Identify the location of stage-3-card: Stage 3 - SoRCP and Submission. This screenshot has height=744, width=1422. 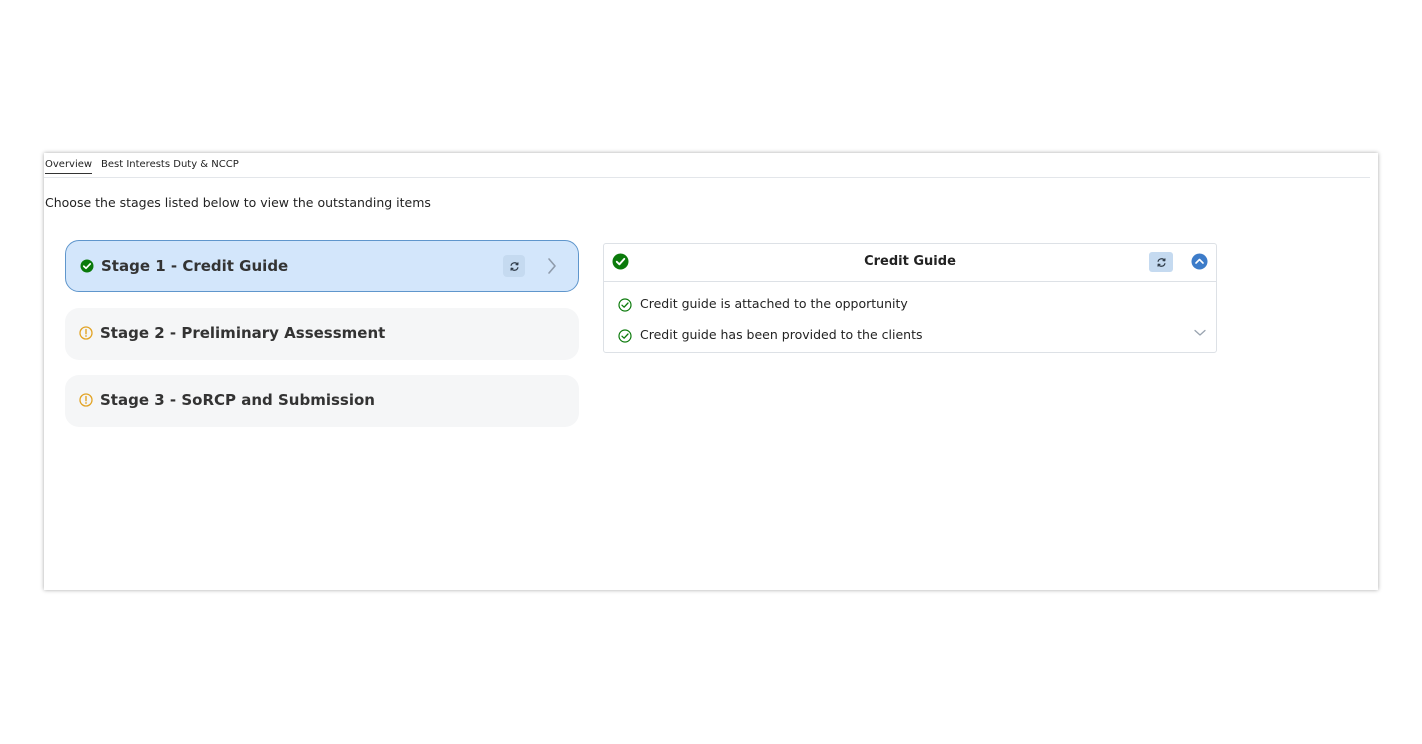
(322, 401).